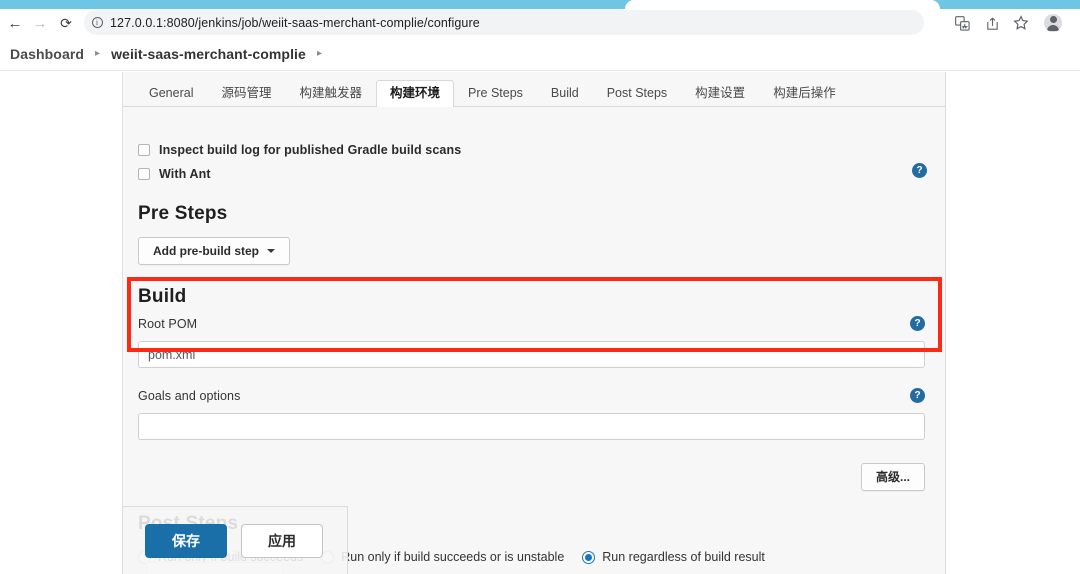 The width and height of the screenshot is (1080, 574). Describe the element at coordinates (168, 323) in the screenshot. I see `label-root-pom: Root POM` at that location.